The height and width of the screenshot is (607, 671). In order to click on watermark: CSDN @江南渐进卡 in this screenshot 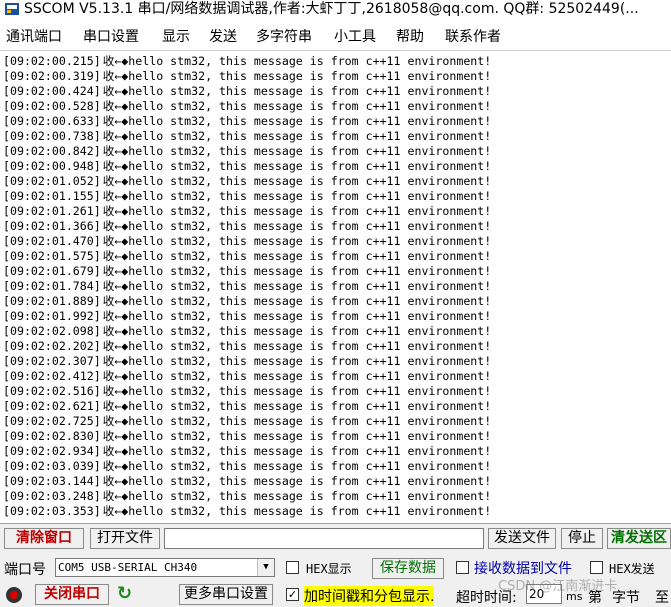, I will do `click(558, 586)`.